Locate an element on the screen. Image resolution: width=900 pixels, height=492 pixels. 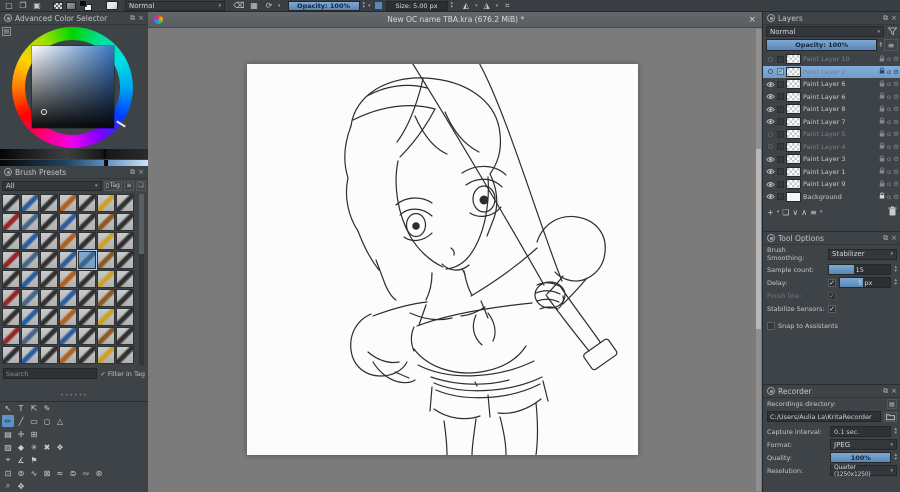
layer-row: Paint Layer 9 α ⚙ is located at coordinates (831, 184).